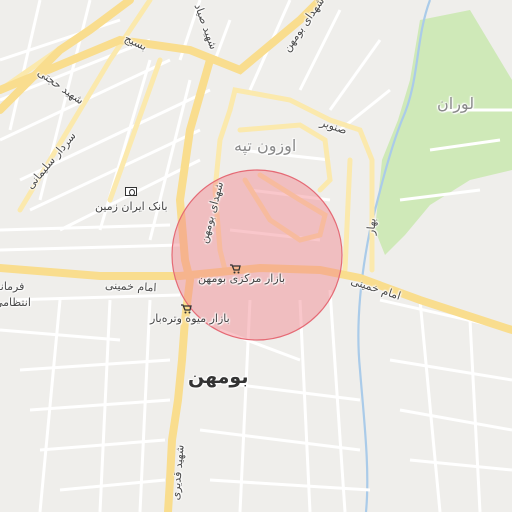  What do you see at coordinates (241, 278) in the screenshot?
I see `poi-label-bazaar-markazi: بازار مرکزی بومهن` at bounding box center [241, 278].